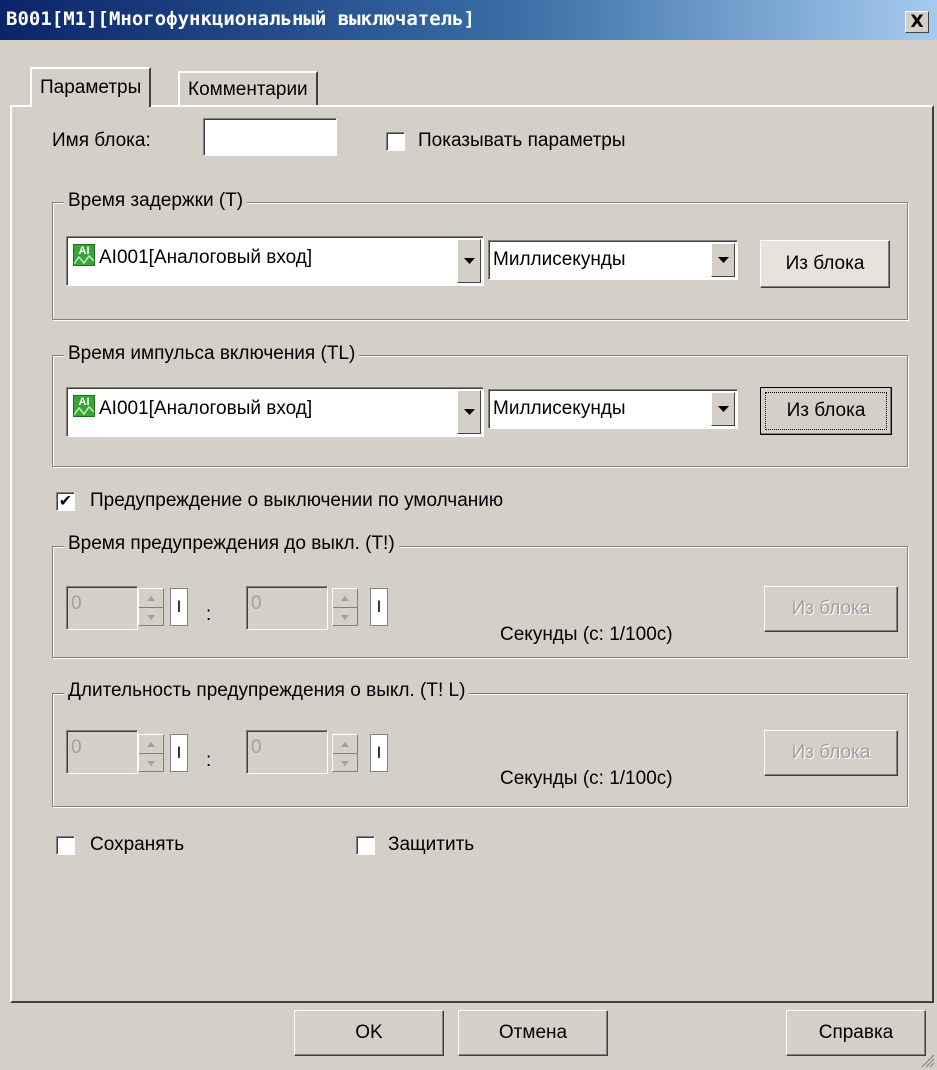  Describe the element at coordinates (297, 500) in the screenshot. I see `warning-default-label: Предупреждение о выключении по умолчанию` at that location.